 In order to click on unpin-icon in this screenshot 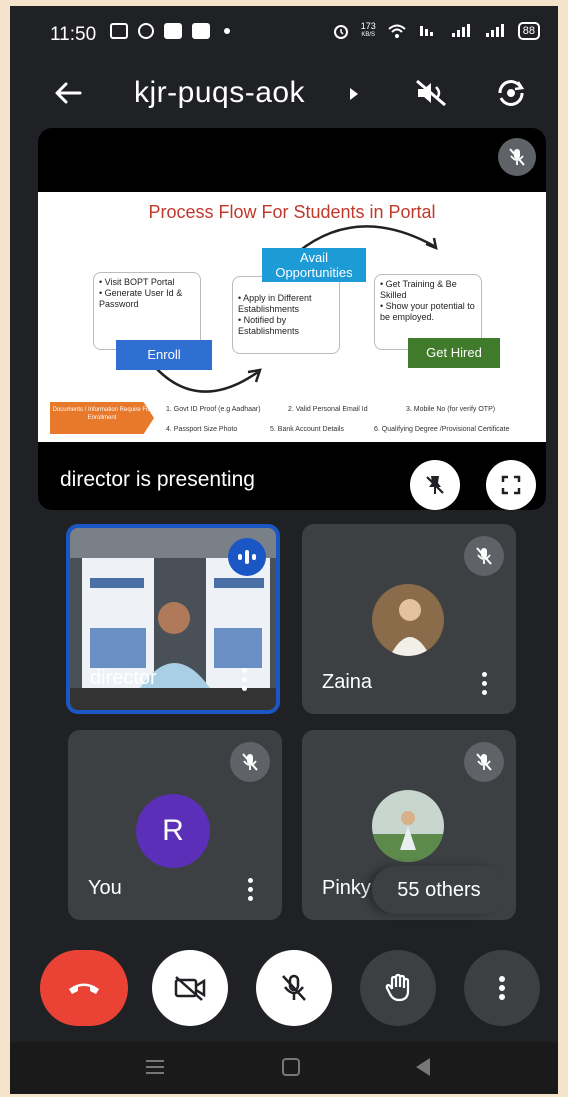, I will do `click(435, 485)`.